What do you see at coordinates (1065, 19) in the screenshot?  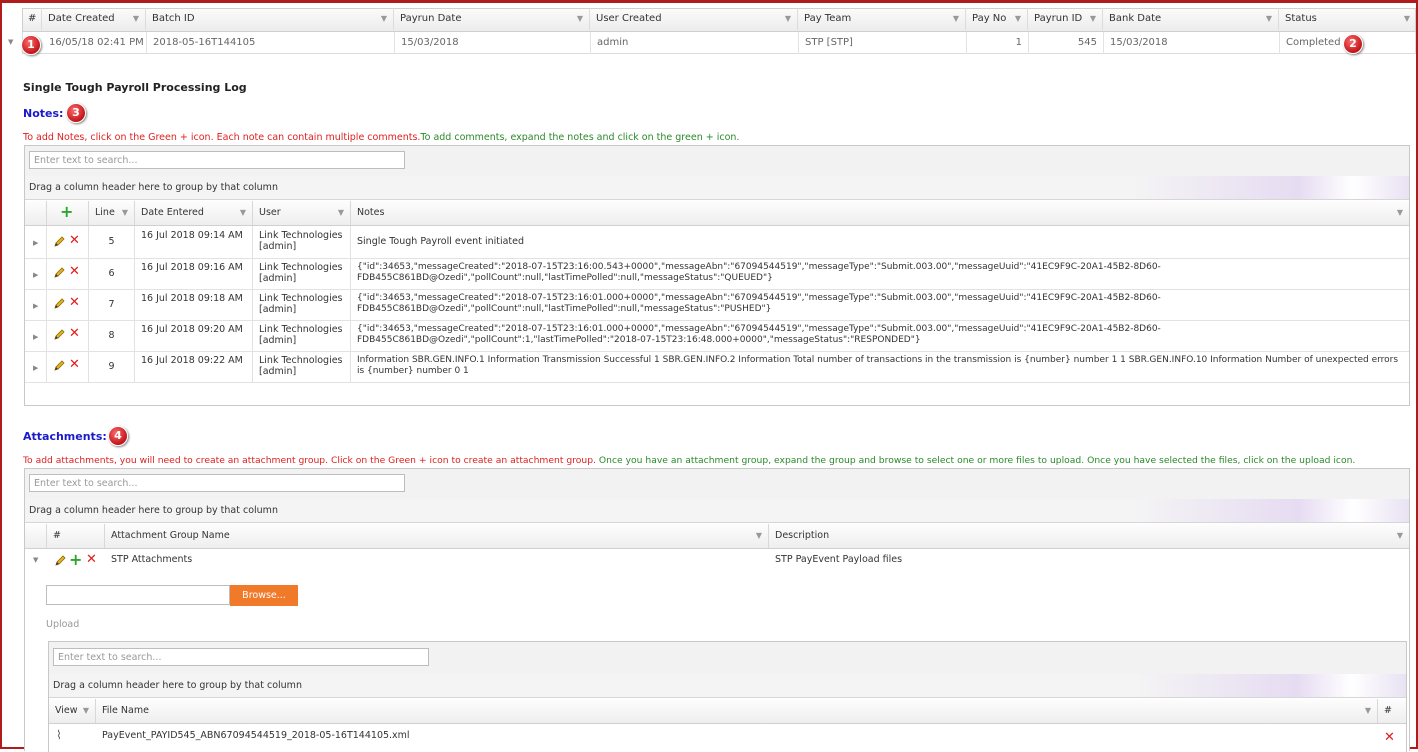 I see `col-payrun-id: Payrun ID ▼` at bounding box center [1065, 19].